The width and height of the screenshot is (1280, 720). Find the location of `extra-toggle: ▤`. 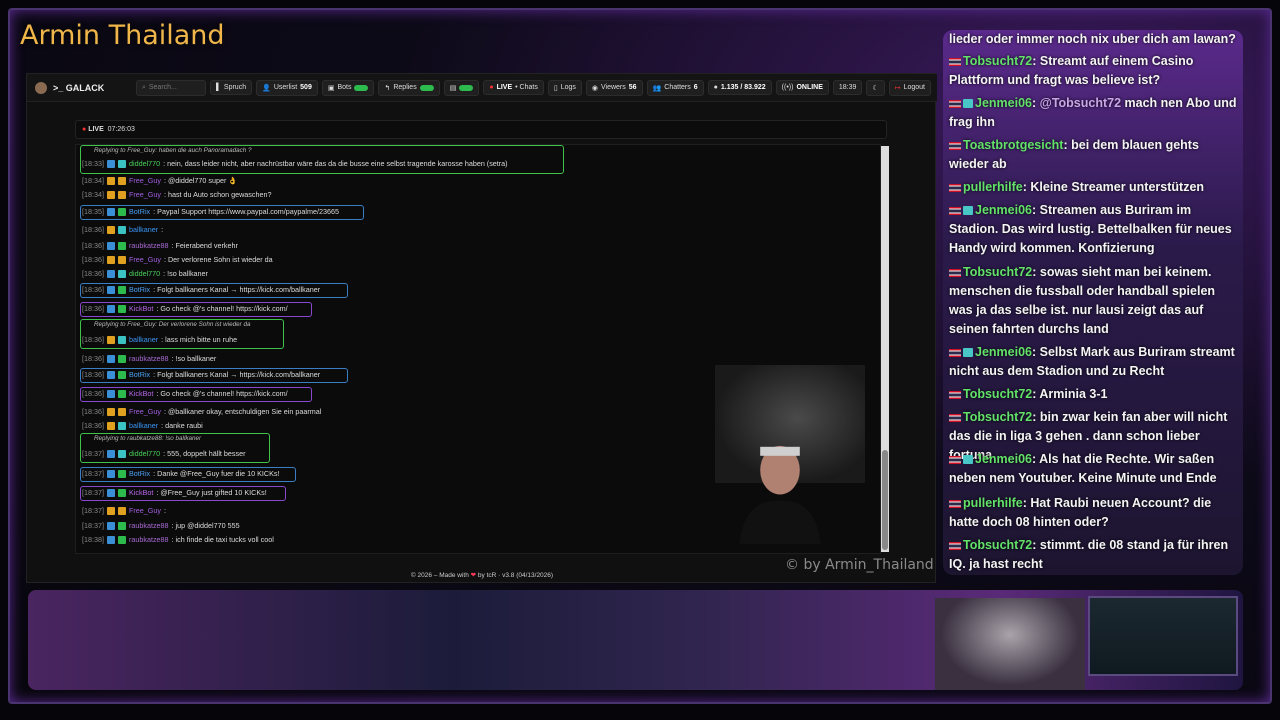

extra-toggle: ▤ is located at coordinates (461, 87).